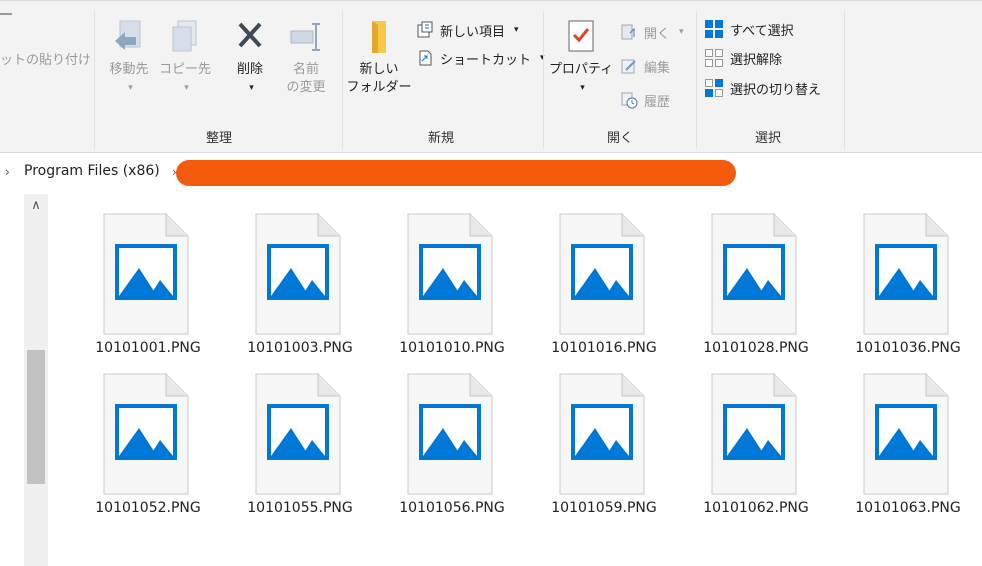 This screenshot has width=982, height=566. Describe the element at coordinates (379, 87) in the screenshot. I see `new-folder-label-line2: フォルダー` at that location.